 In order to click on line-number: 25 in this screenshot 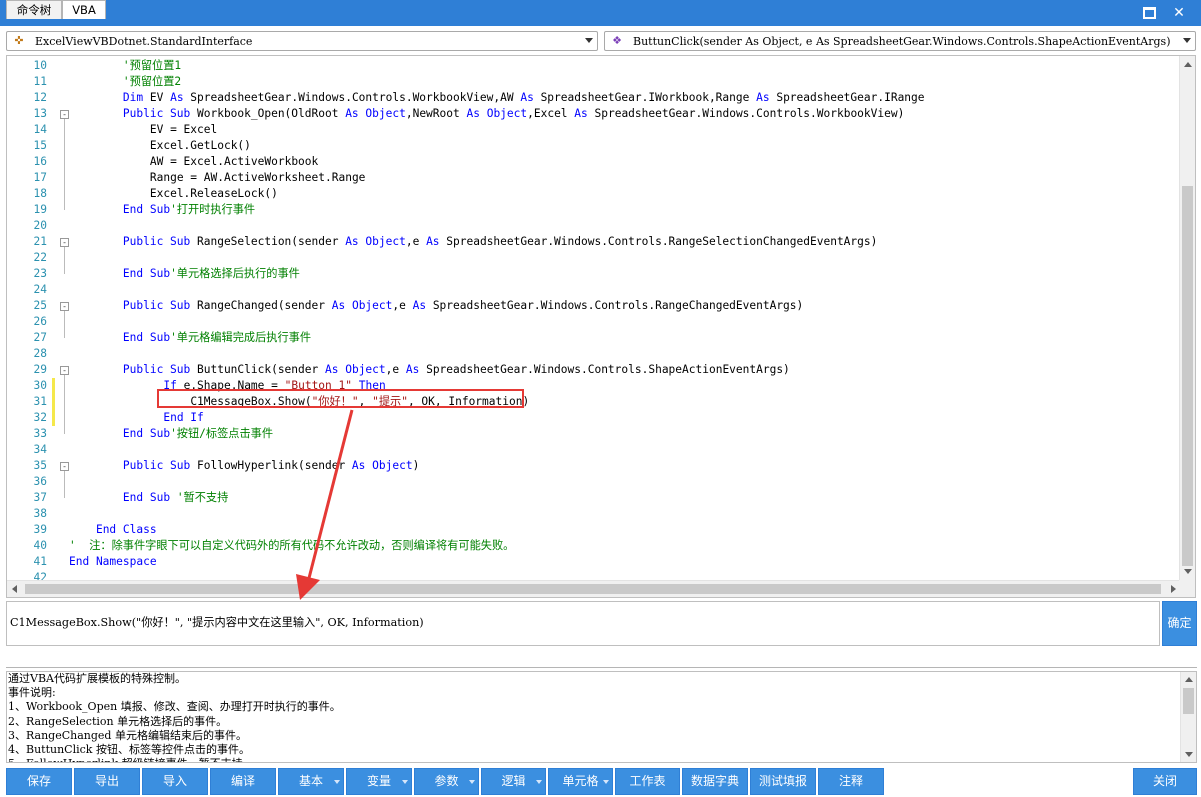, I will do `click(40, 305)`.